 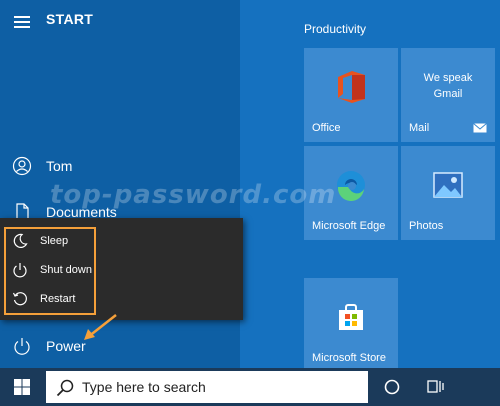 What do you see at coordinates (419, 128) in the screenshot?
I see `tile-label: Mail` at bounding box center [419, 128].